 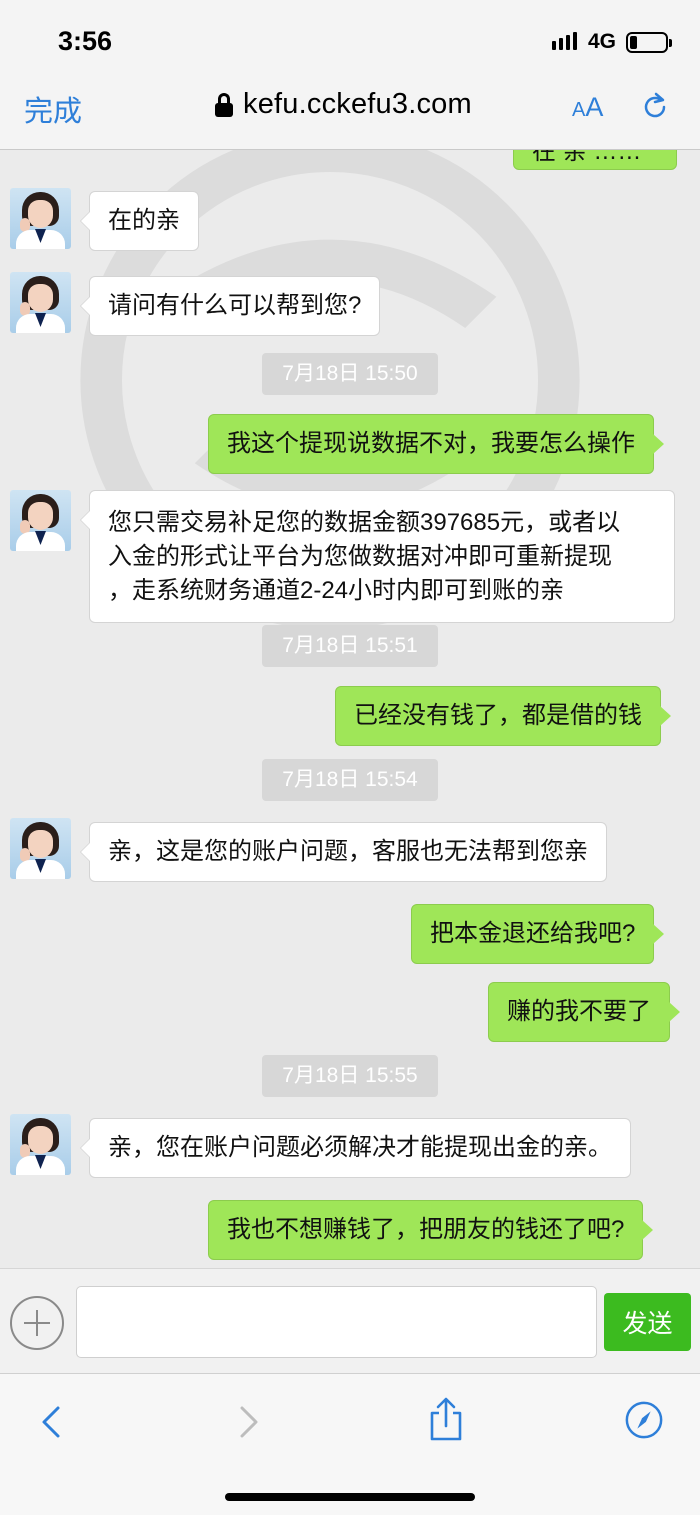 What do you see at coordinates (538, 934) in the screenshot?
I see `chat-bubble-user: 把本金退还给我吧?` at bounding box center [538, 934].